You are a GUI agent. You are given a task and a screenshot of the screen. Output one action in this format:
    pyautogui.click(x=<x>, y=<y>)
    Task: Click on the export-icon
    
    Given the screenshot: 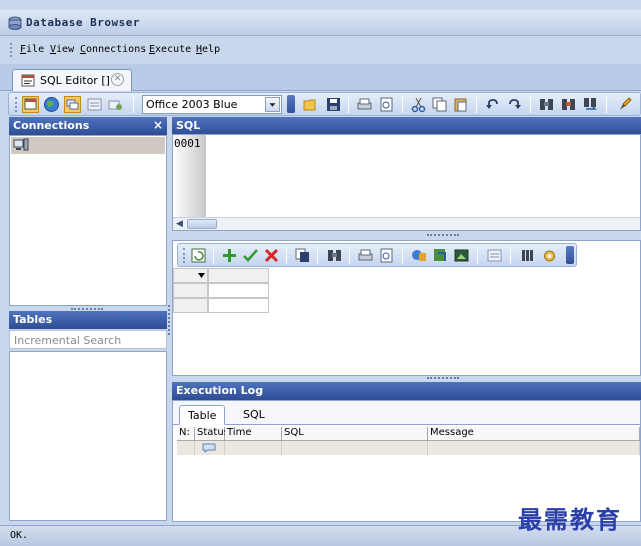 What is the action you would take?
    pyautogui.click(x=419, y=255)
    